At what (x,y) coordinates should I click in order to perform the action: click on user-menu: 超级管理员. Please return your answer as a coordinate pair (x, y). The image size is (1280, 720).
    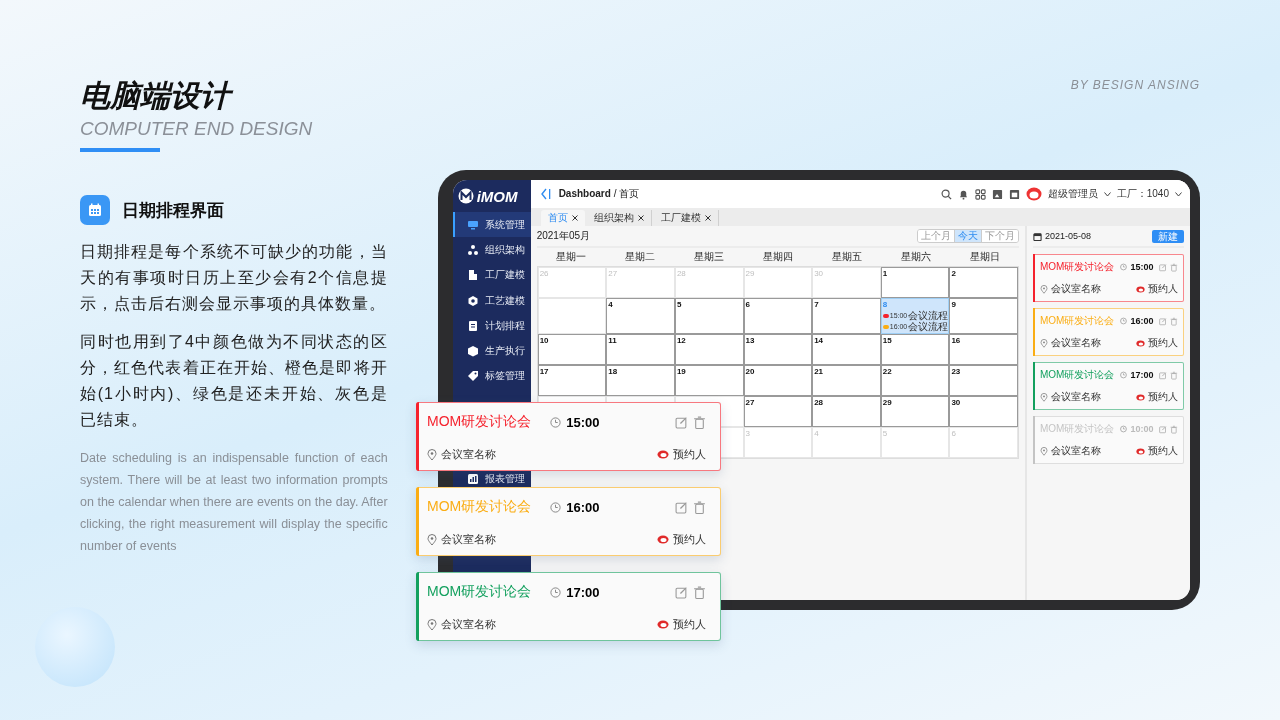
    Looking at the image, I should click on (1072, 194).